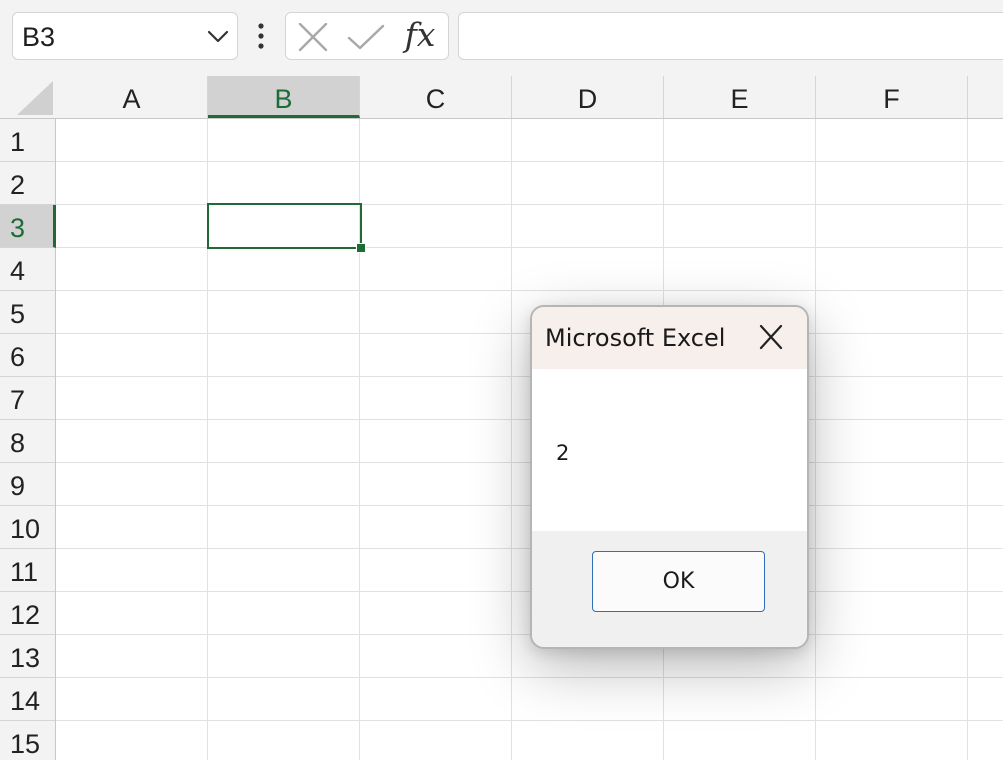  Describe the element at coordinates (740, 97) in the screenshot. I see `column-header-e: E` at that location.